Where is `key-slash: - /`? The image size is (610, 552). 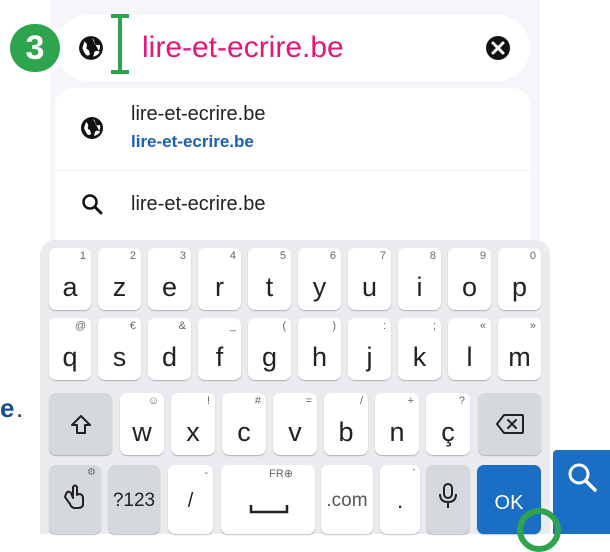
key-slash: - / is located at coordinates (190, 499).